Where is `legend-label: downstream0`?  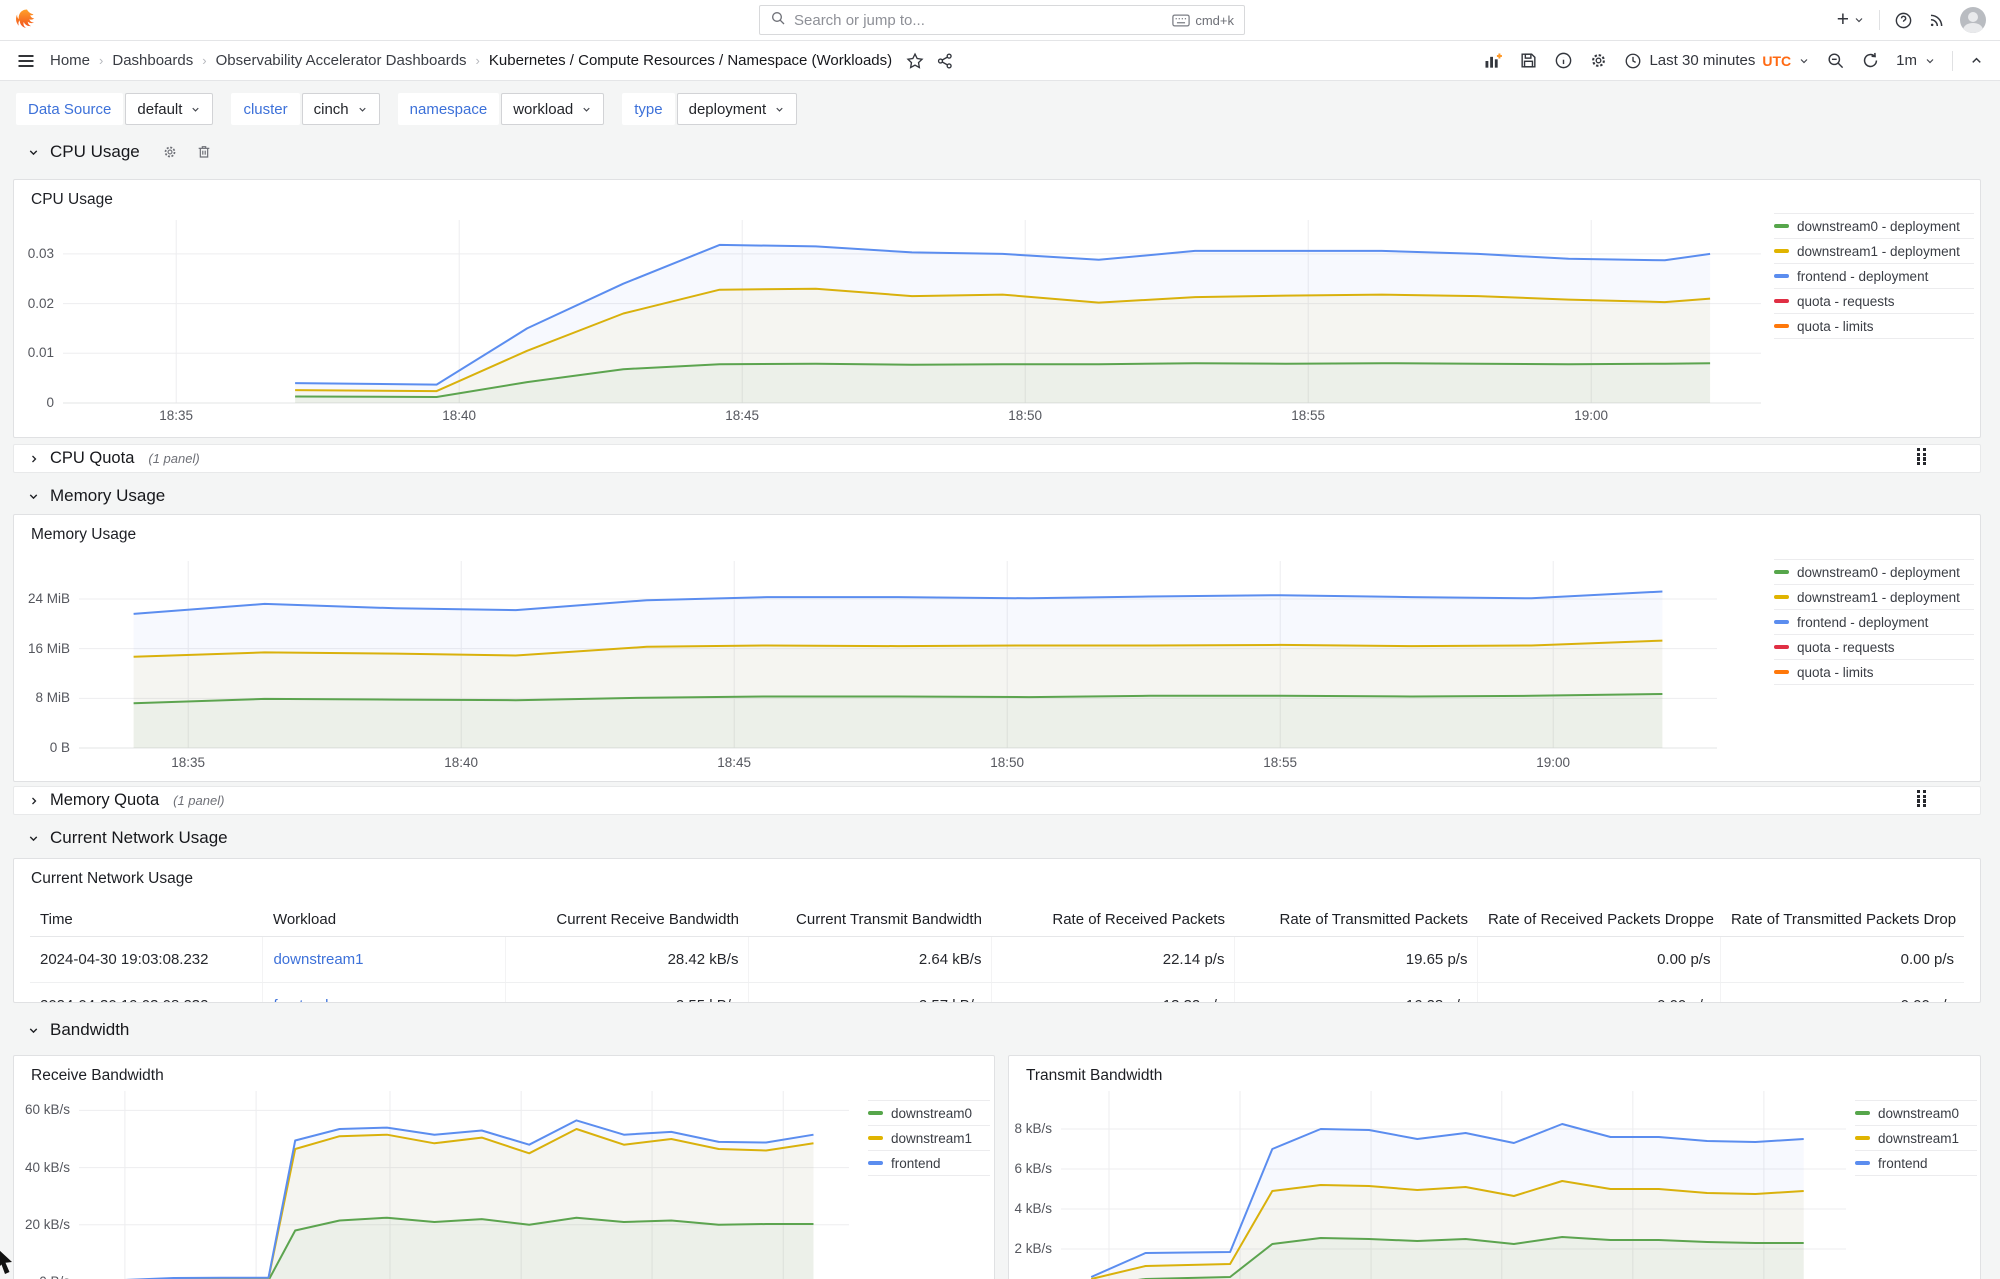
legend-label: downstream0 is located at coordinates (1919, 1113).